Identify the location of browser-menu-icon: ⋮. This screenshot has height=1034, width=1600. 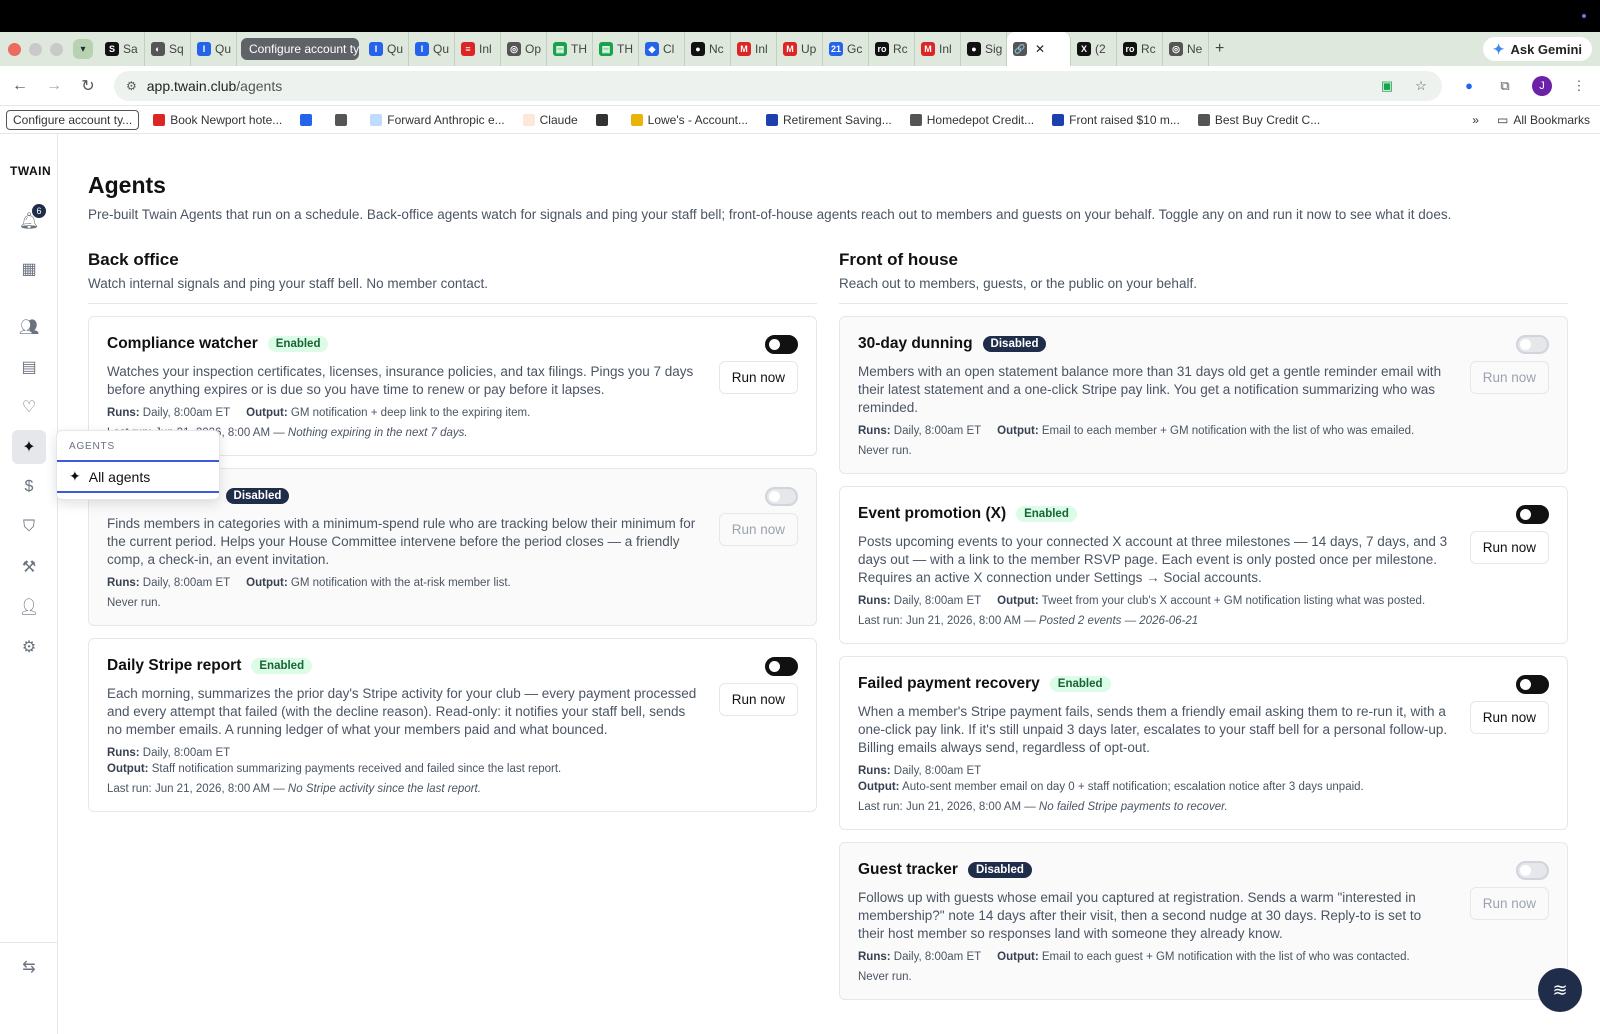
(1579, 86).